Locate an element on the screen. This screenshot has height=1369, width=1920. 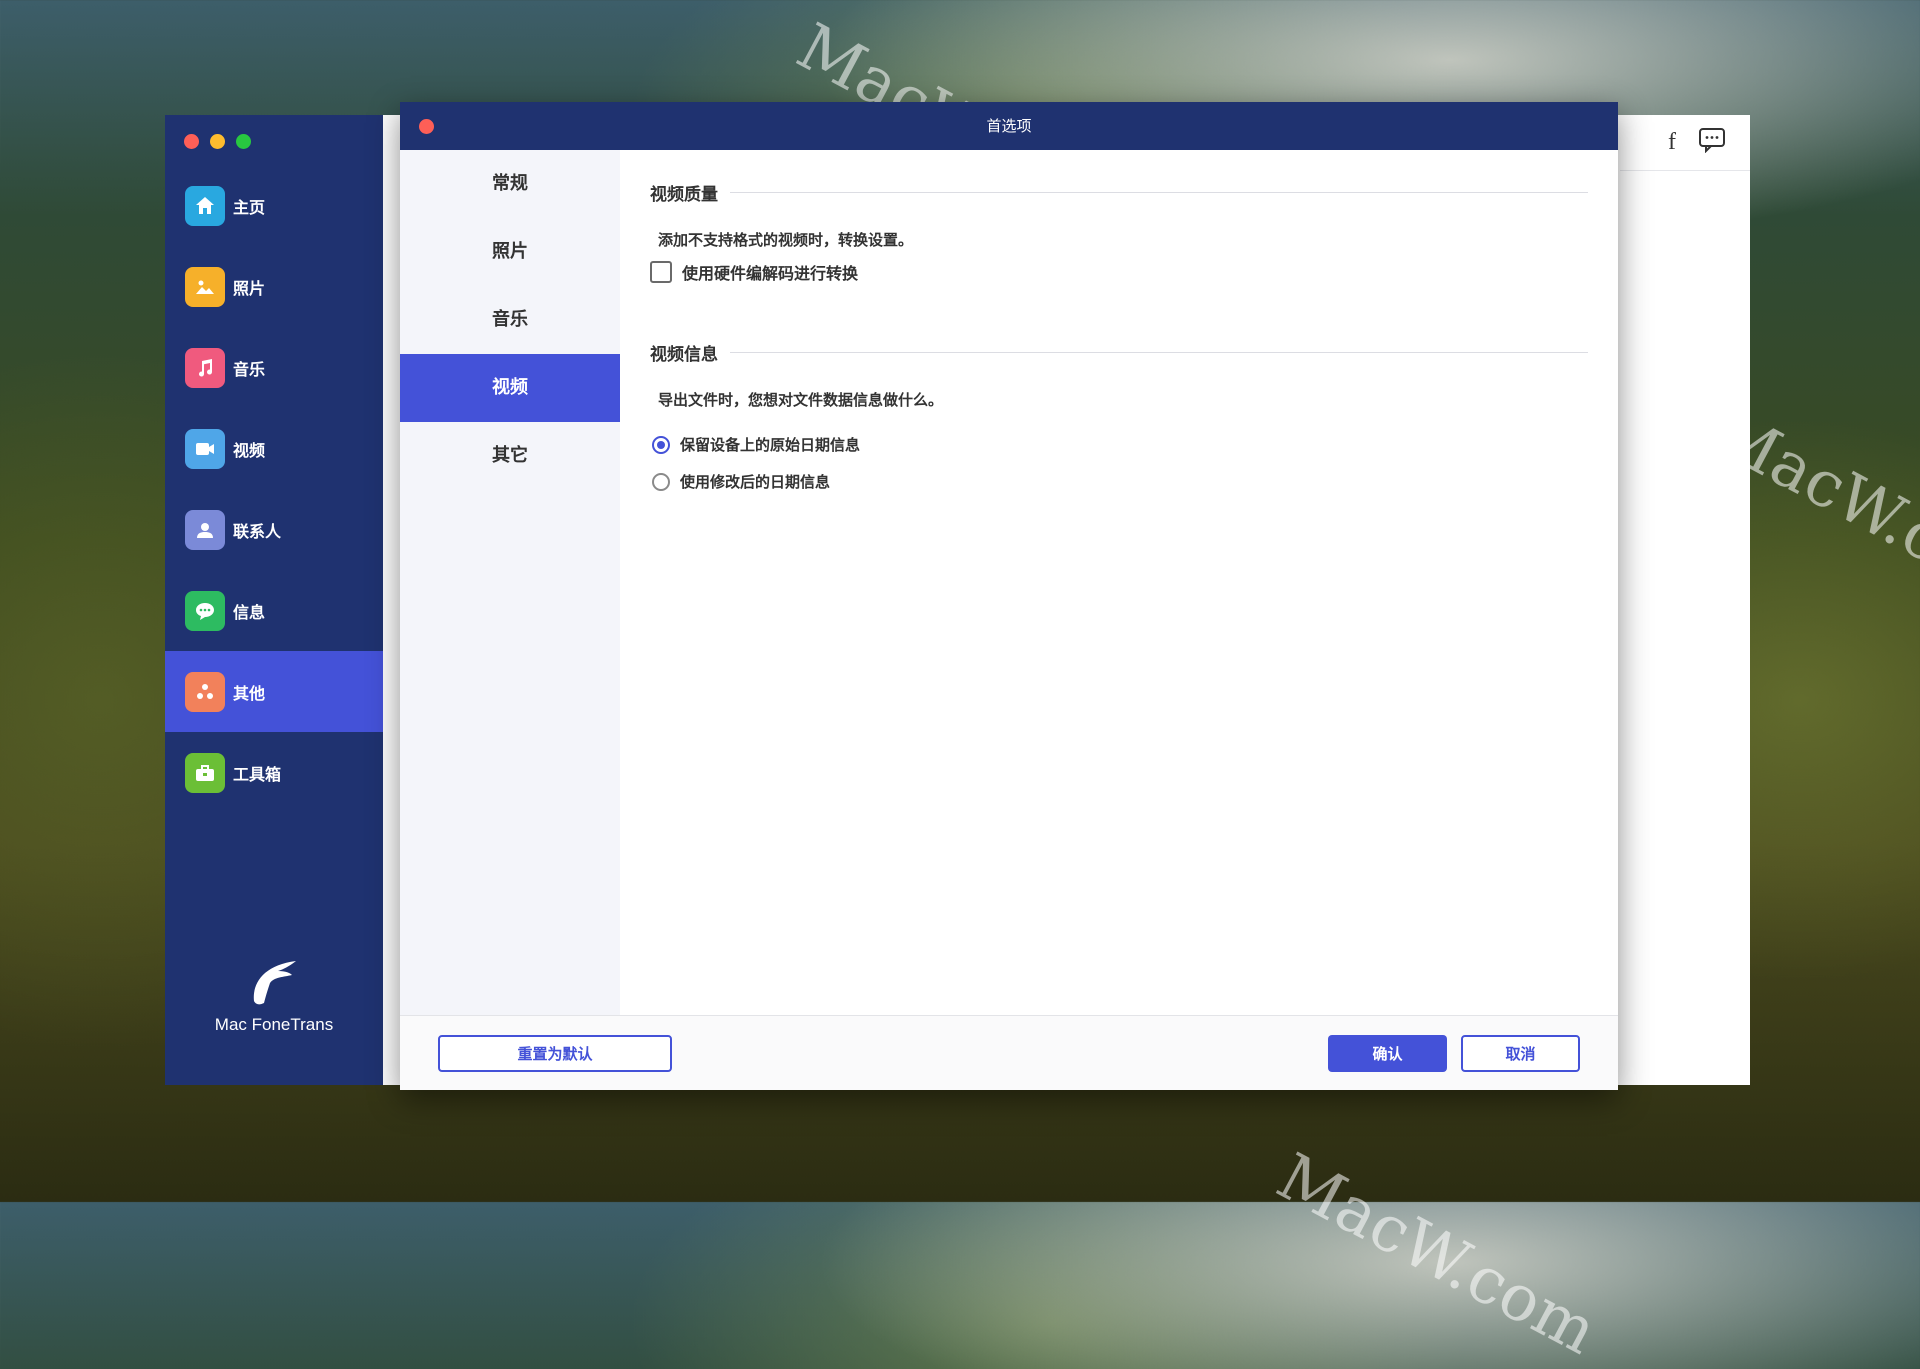
tab-other: 其它 is located at coordinates (510, 456).